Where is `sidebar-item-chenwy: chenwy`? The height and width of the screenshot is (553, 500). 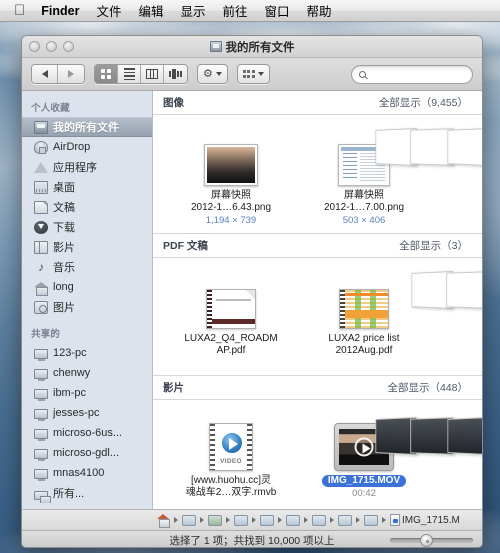 sidebar-item-chenwy: chenwy is located at coordinates (87, 373).